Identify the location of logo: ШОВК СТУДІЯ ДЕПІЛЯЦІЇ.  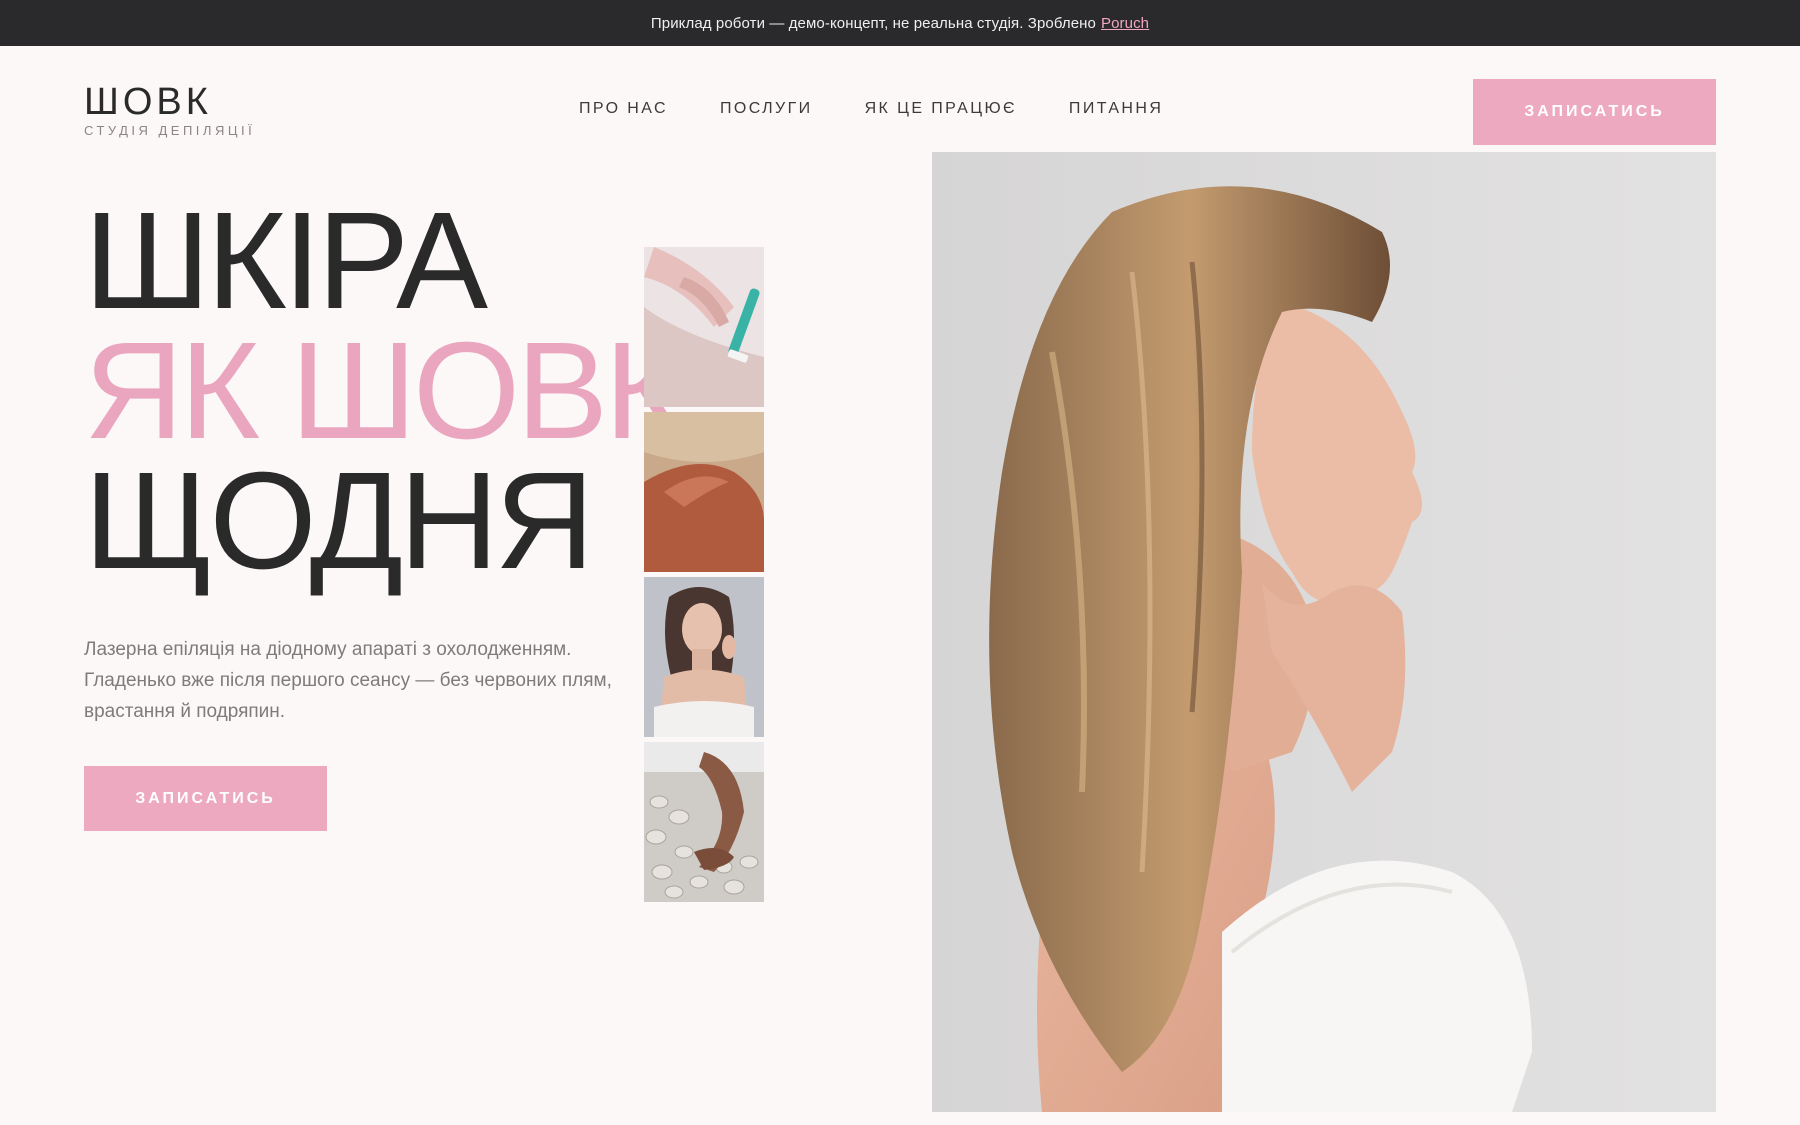
(169, 110).